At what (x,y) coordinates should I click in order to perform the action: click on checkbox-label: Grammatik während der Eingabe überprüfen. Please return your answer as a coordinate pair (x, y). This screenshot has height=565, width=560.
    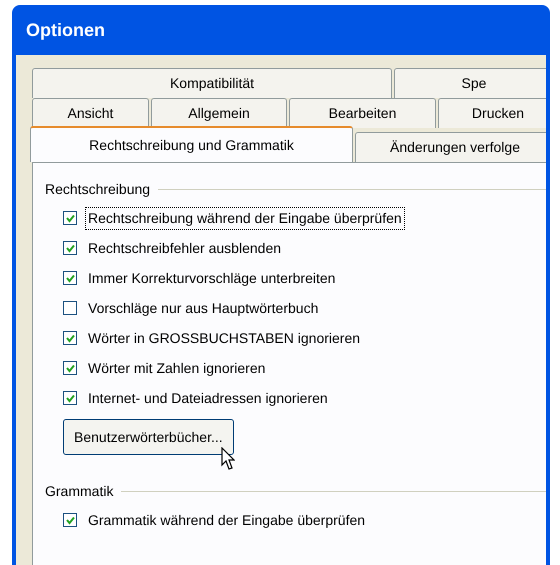
    Looking at the image, I should click on (226, 520).